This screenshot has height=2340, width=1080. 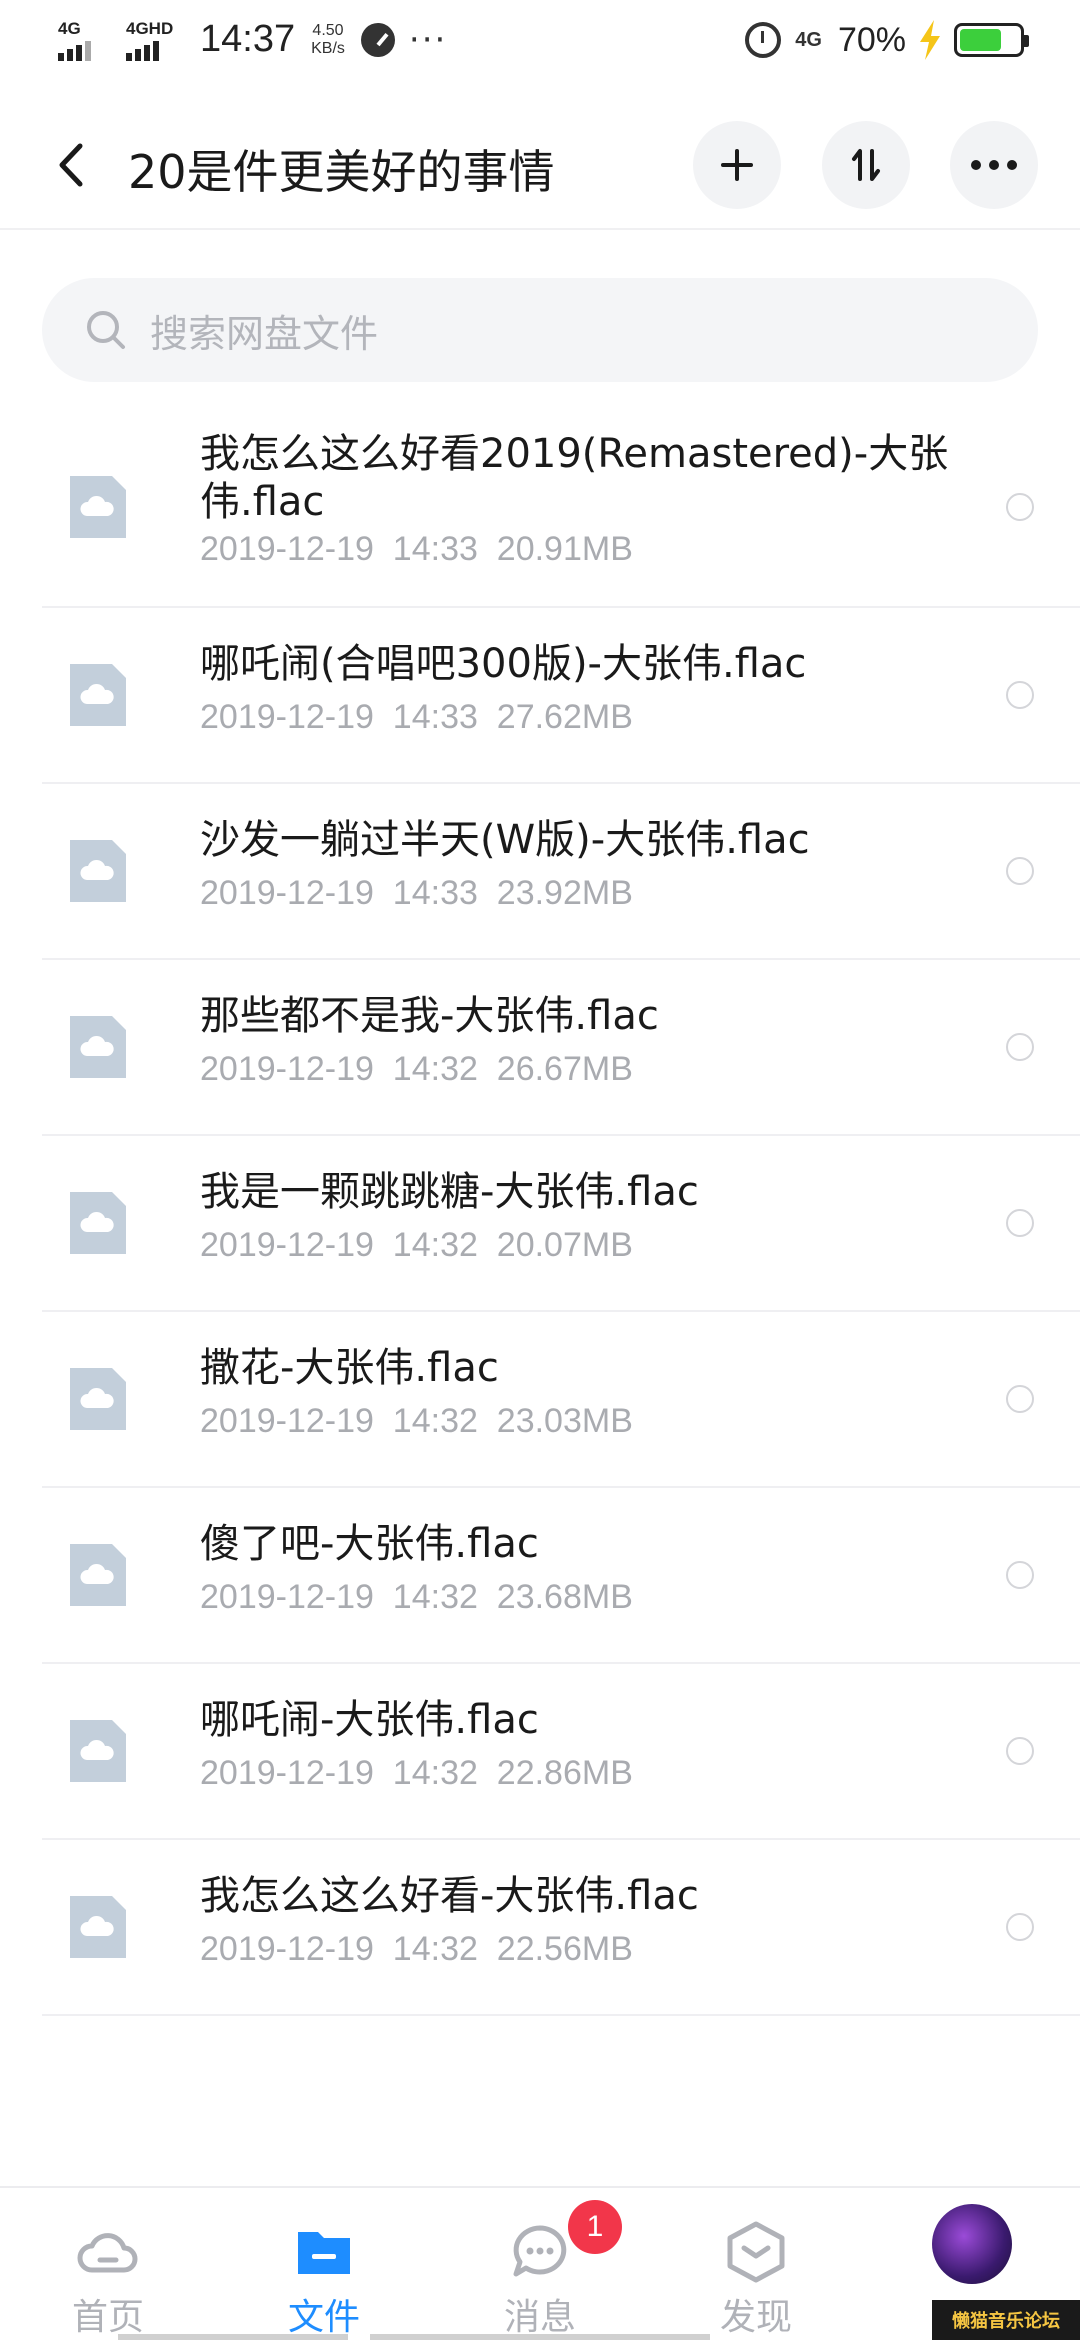 I want to click on more-options-button, so click(x=994, y=165).